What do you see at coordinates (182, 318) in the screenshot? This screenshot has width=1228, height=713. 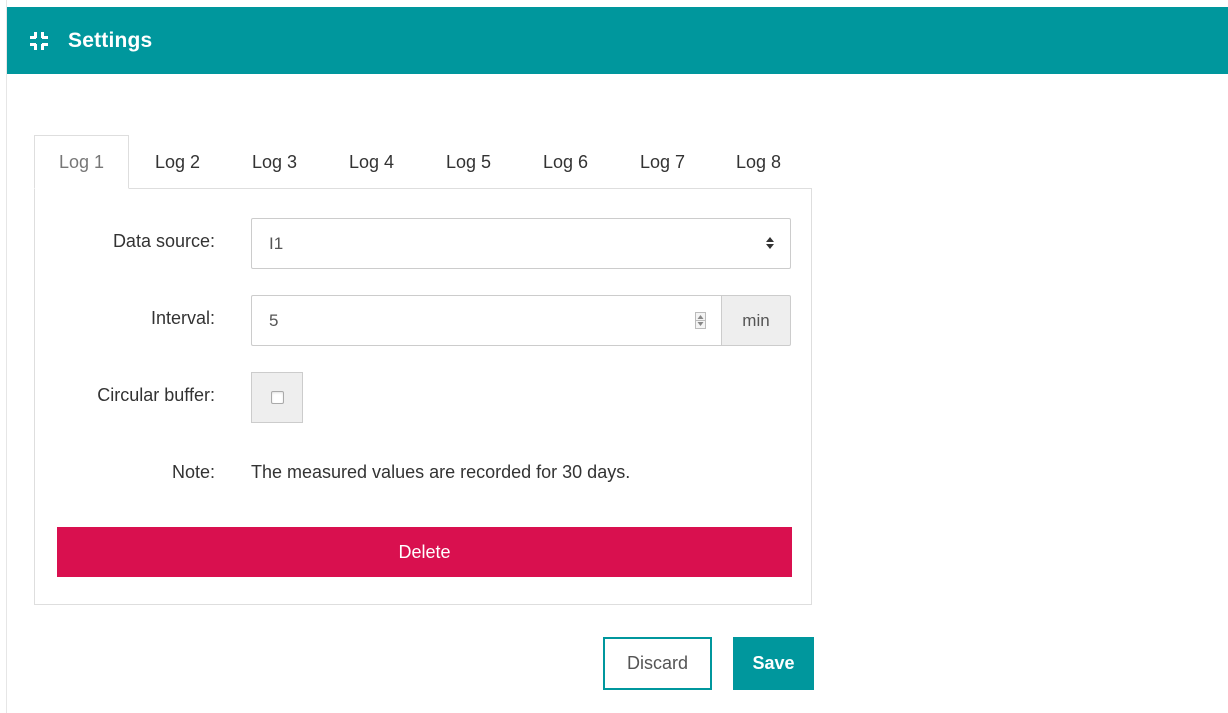 I see `interval-label: Interval:` at bounding box center [182, 318].